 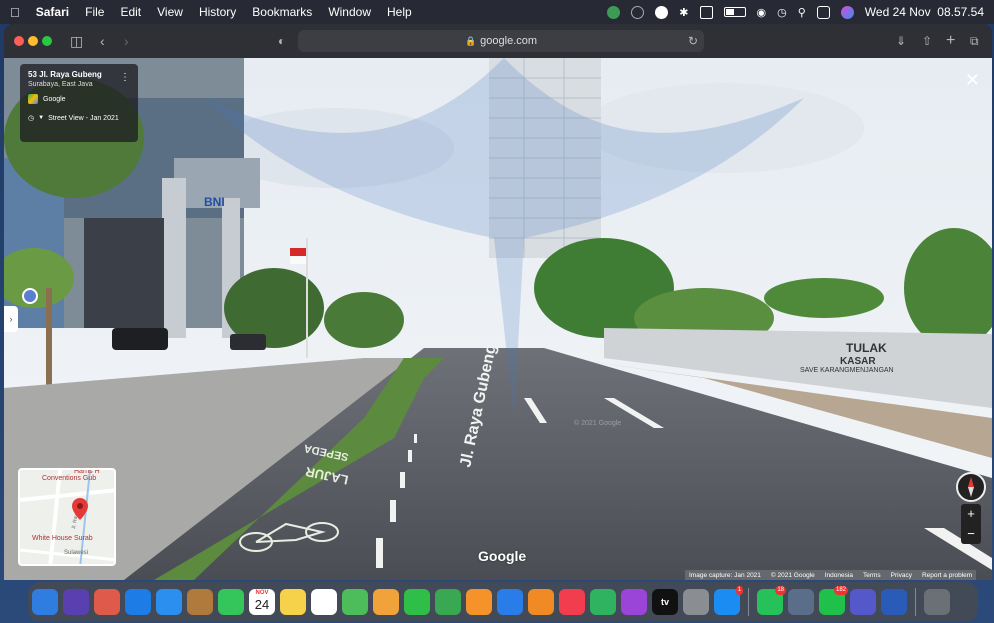 I want to click on dock-app-store-icon: 1, so click(x=728, y=600).